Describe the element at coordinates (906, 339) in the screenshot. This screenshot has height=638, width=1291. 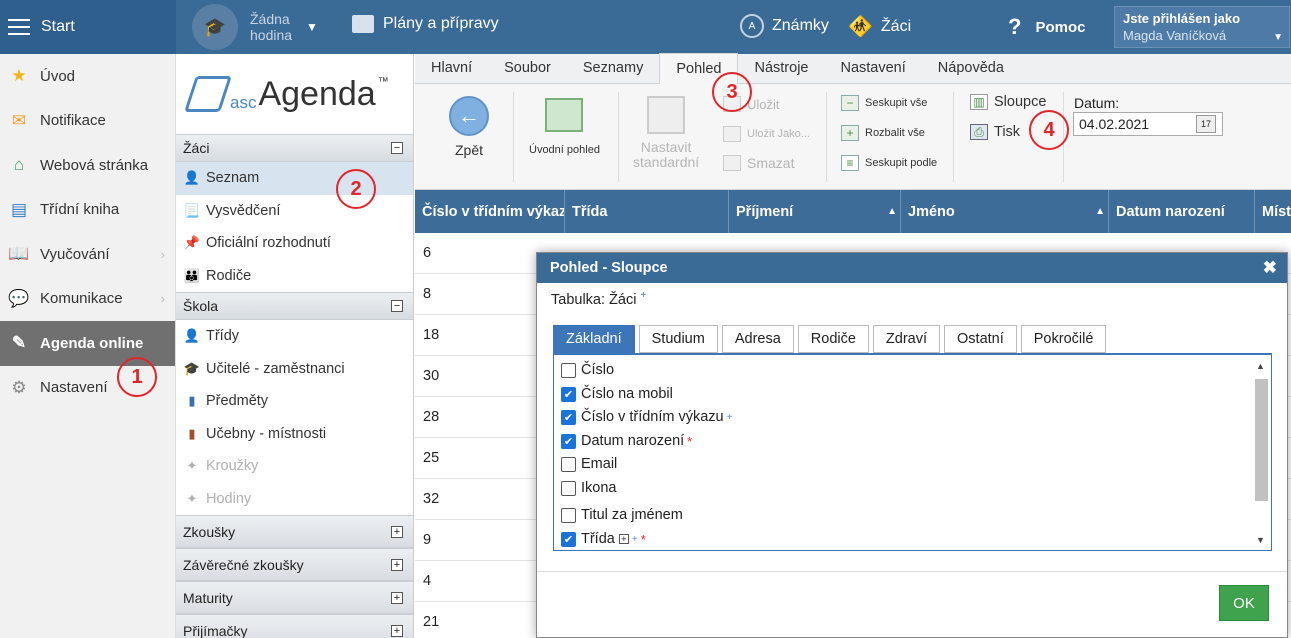
I see `tab-zdravi: Zdraví` at that location.